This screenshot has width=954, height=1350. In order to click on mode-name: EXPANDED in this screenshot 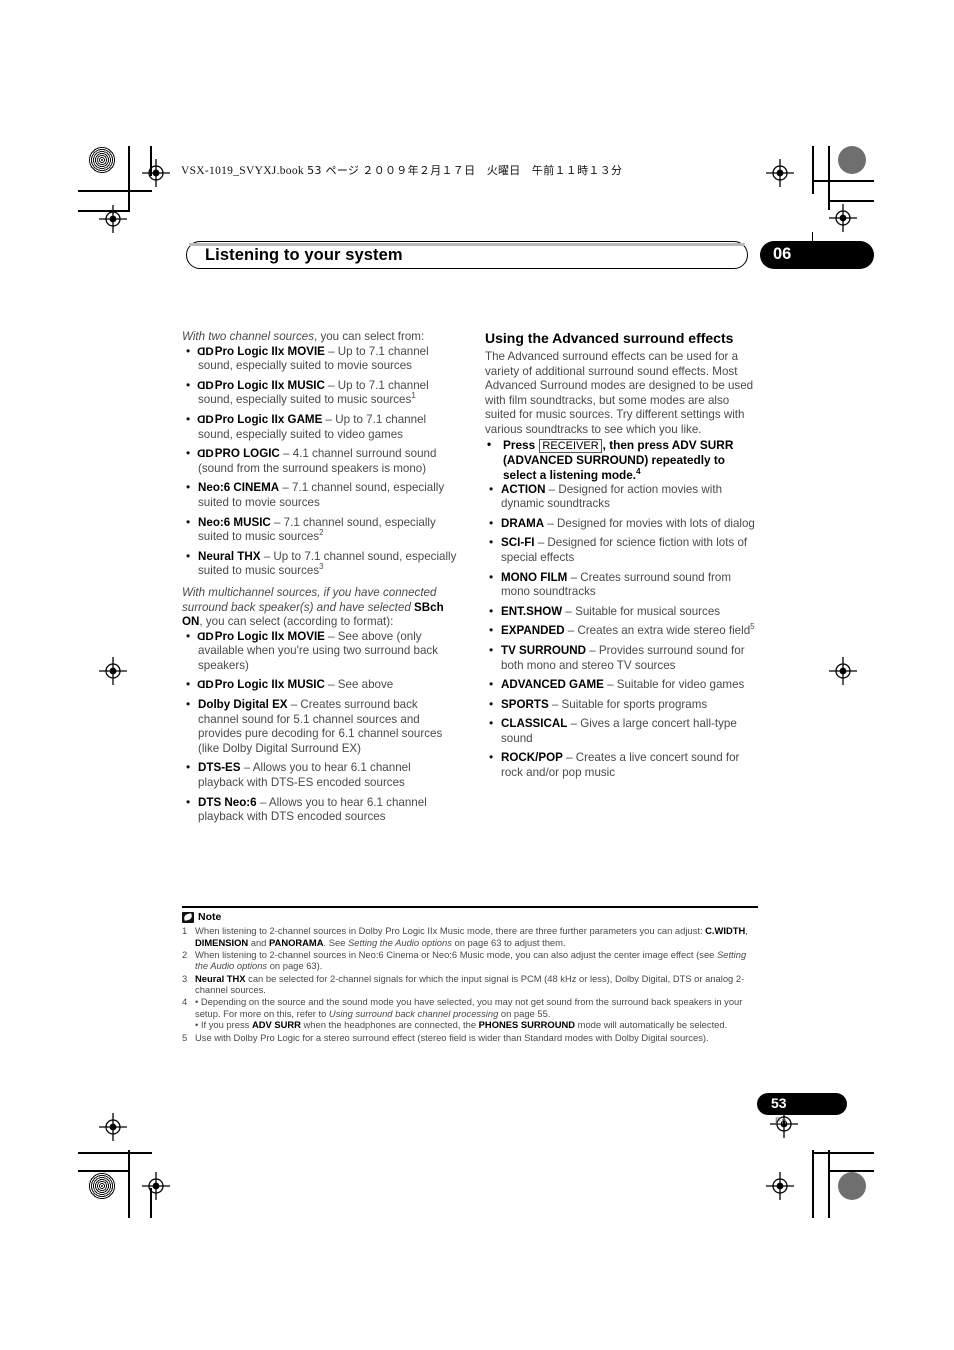, I will do `click(533, 631)`.